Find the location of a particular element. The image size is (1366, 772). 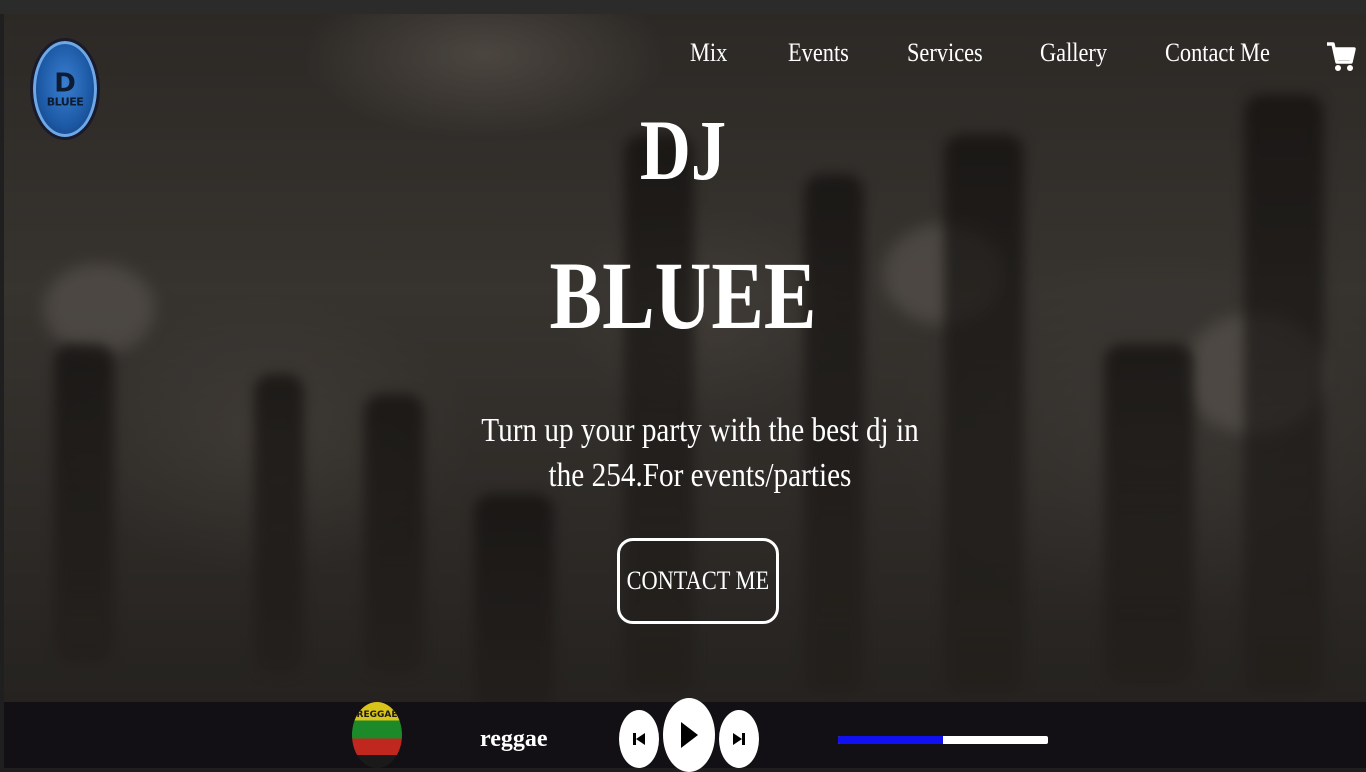

nav-link-contact: Contact Me is located at coordinates (1217, 53).